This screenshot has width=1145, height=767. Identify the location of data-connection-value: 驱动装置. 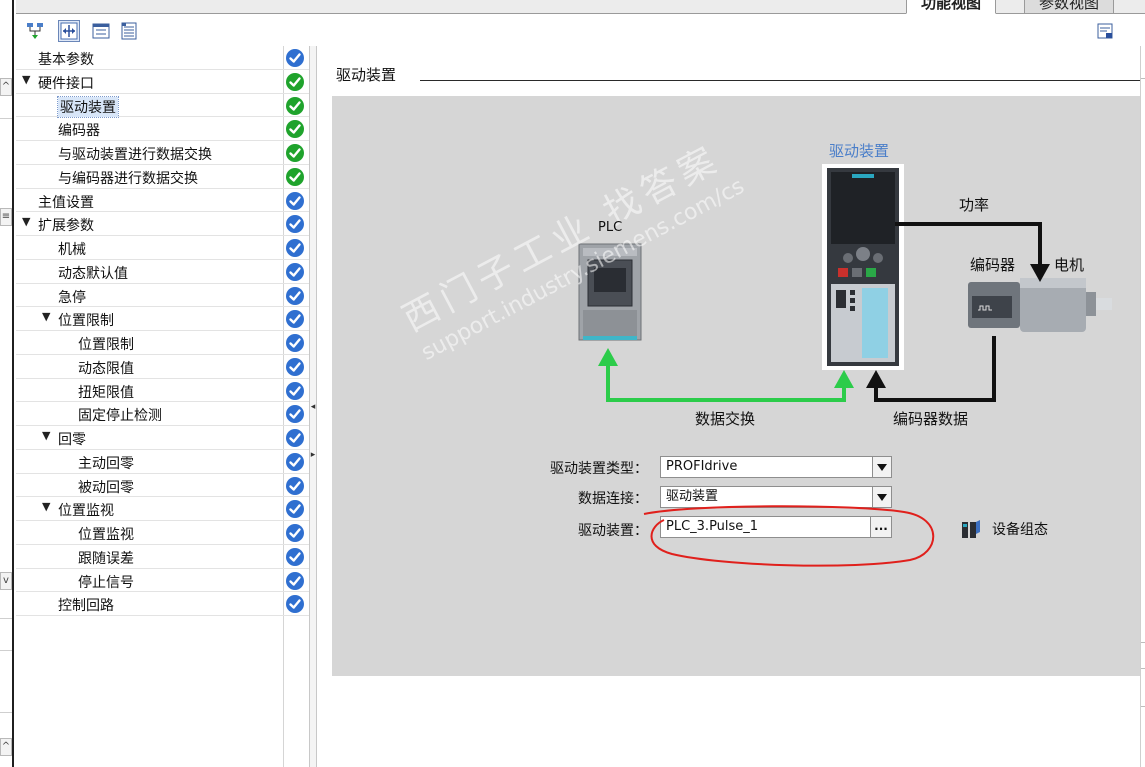
(692, 496).